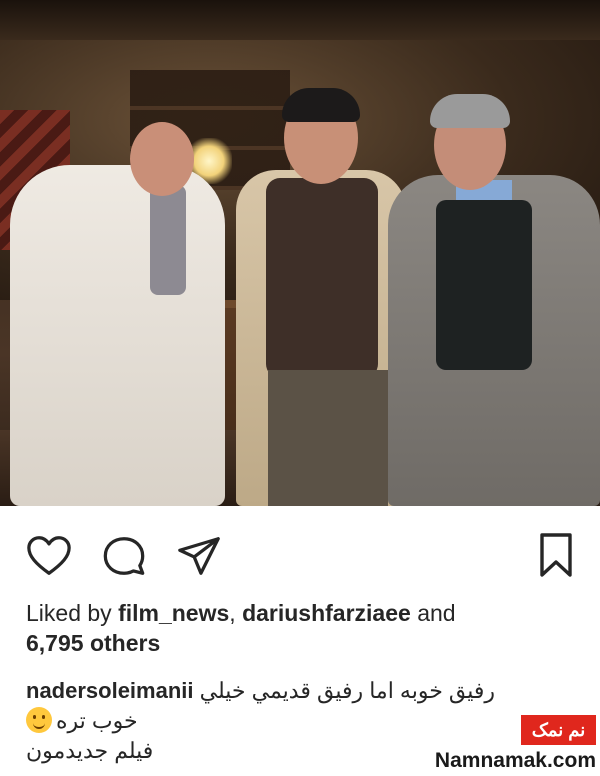 The height and width of the screenshot is (776, 600). Describe the element at coordinates (328, 438) in the screenshot. I see `person-middle-trousers` at that location.